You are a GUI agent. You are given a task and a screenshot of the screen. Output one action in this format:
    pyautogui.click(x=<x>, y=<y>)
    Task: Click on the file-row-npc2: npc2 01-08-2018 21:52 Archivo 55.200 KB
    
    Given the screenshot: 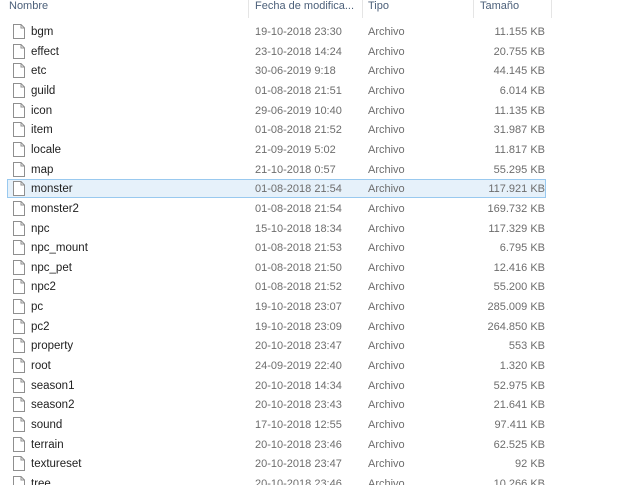 What is the action you would take?
    pyautogui.click(x=276, y=286)
    